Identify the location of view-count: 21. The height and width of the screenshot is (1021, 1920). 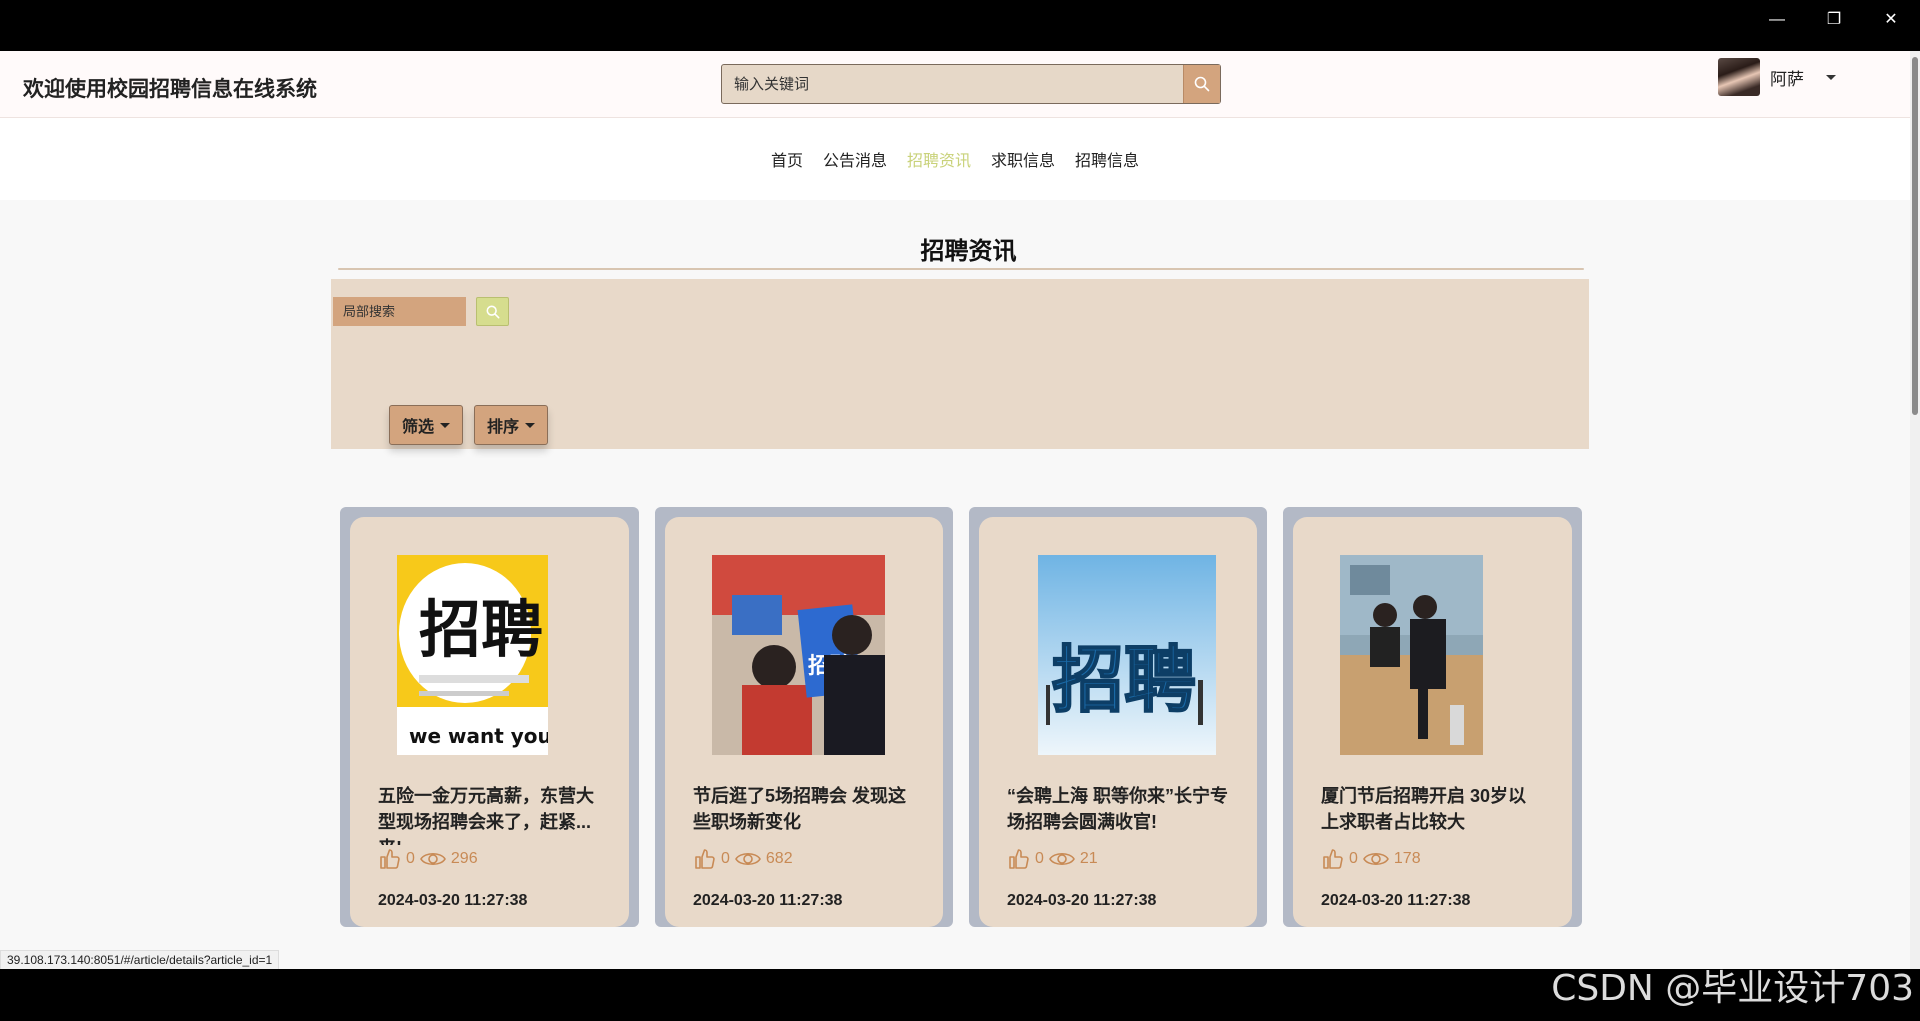
(1088, 858).